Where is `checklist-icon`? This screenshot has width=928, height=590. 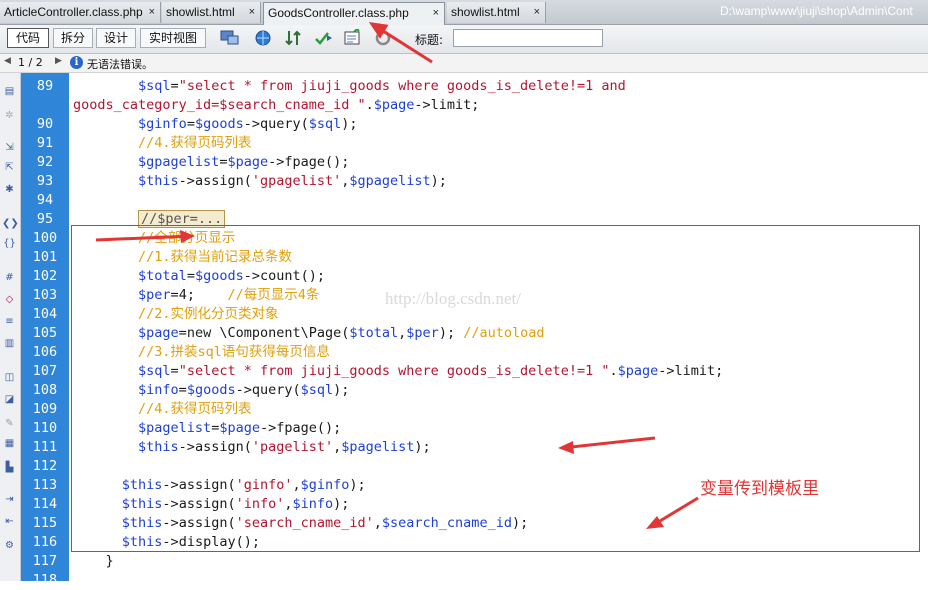
checklist-icon is located at coordinates (353, 38).